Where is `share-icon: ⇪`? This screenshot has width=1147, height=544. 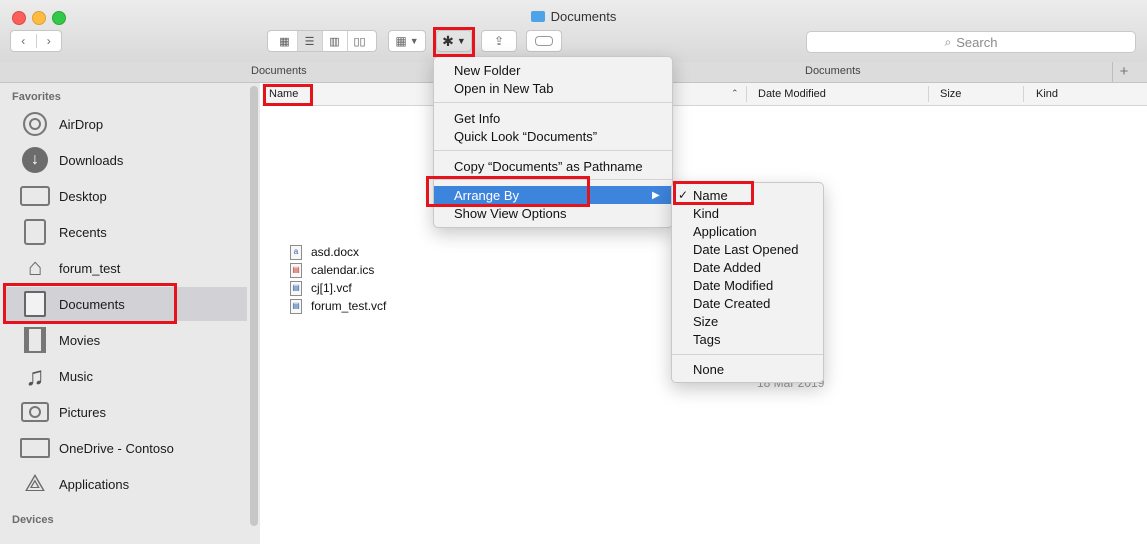 share-icon: ⇪ is located at coordinates (499, 41).